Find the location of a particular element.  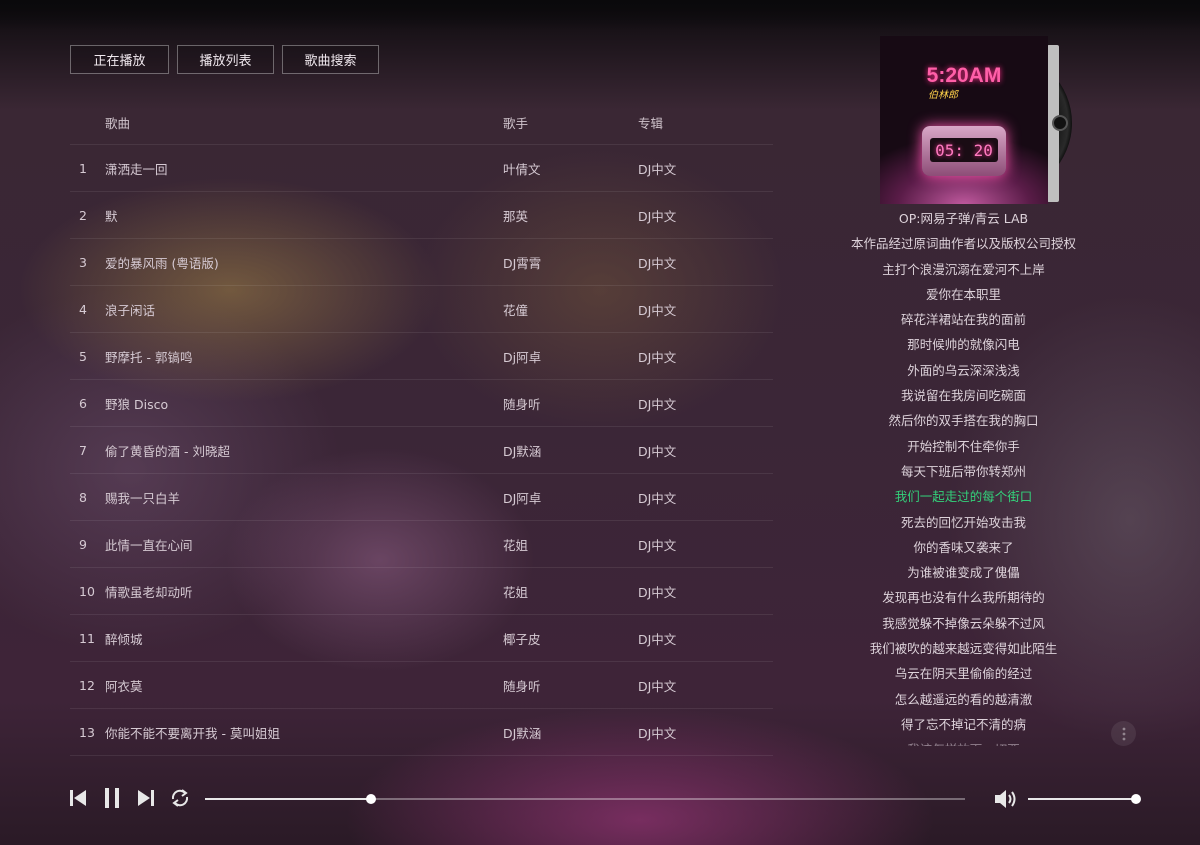

progress-bar is located at coordinates (585, 799).